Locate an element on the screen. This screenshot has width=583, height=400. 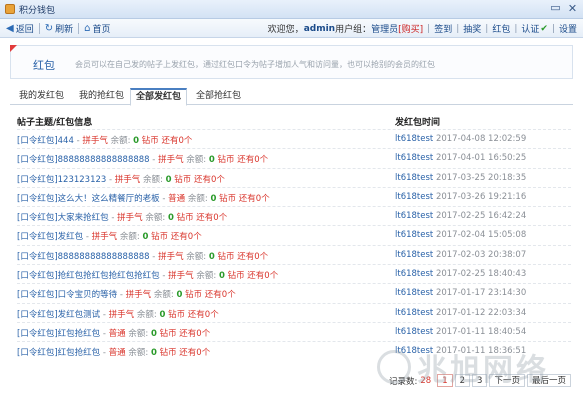
row-subject-link: 123123123 is located at coordinates (82, 180).